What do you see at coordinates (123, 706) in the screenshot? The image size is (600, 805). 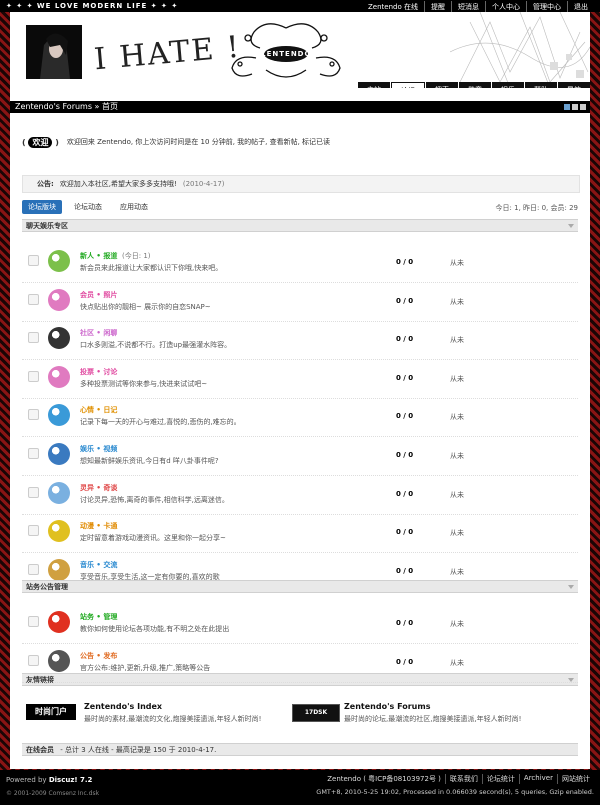 I see `friend-name-index: Zentendo's Index` at bounding box center [123, 706].